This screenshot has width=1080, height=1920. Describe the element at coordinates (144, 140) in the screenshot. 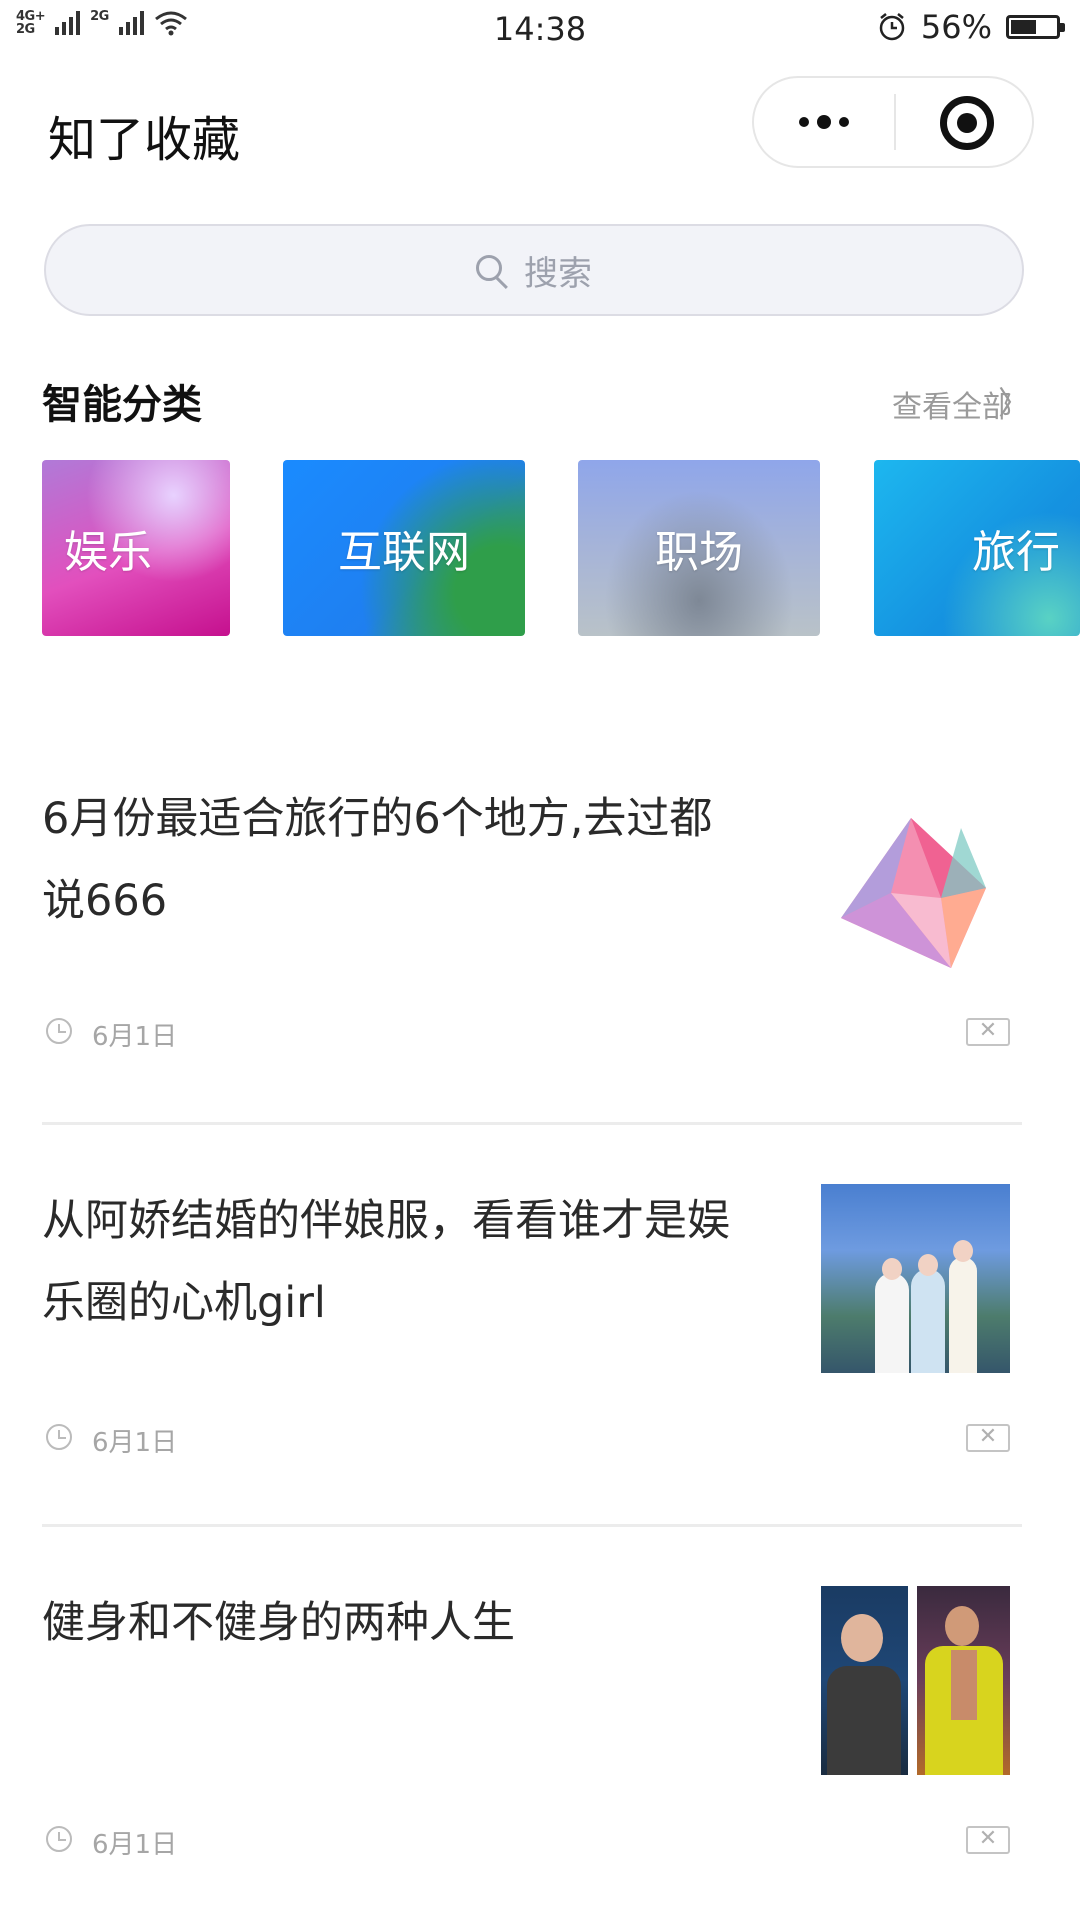

I see `page-title: 知了收藏` at that location.